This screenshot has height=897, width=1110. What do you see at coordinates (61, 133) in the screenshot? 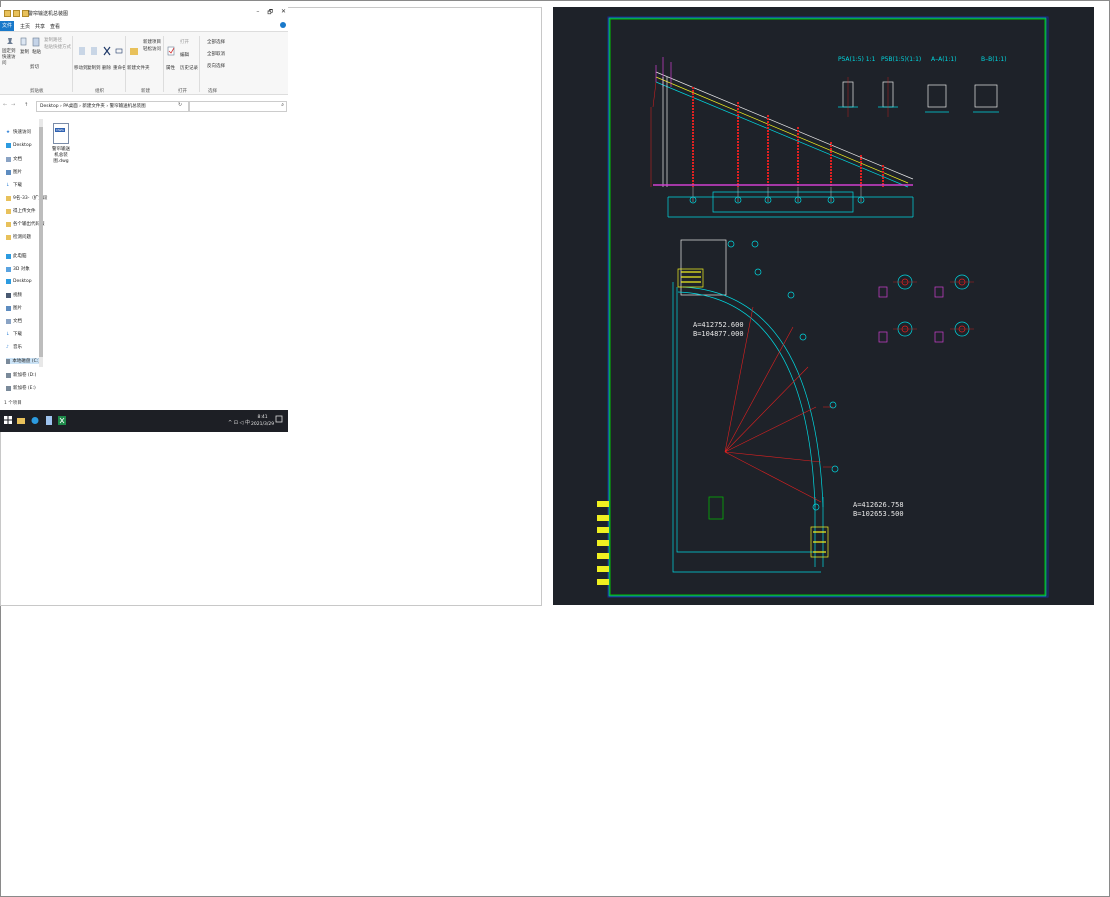
I see `dwg-file-icon: DWG` at bounding box center [61, 133].